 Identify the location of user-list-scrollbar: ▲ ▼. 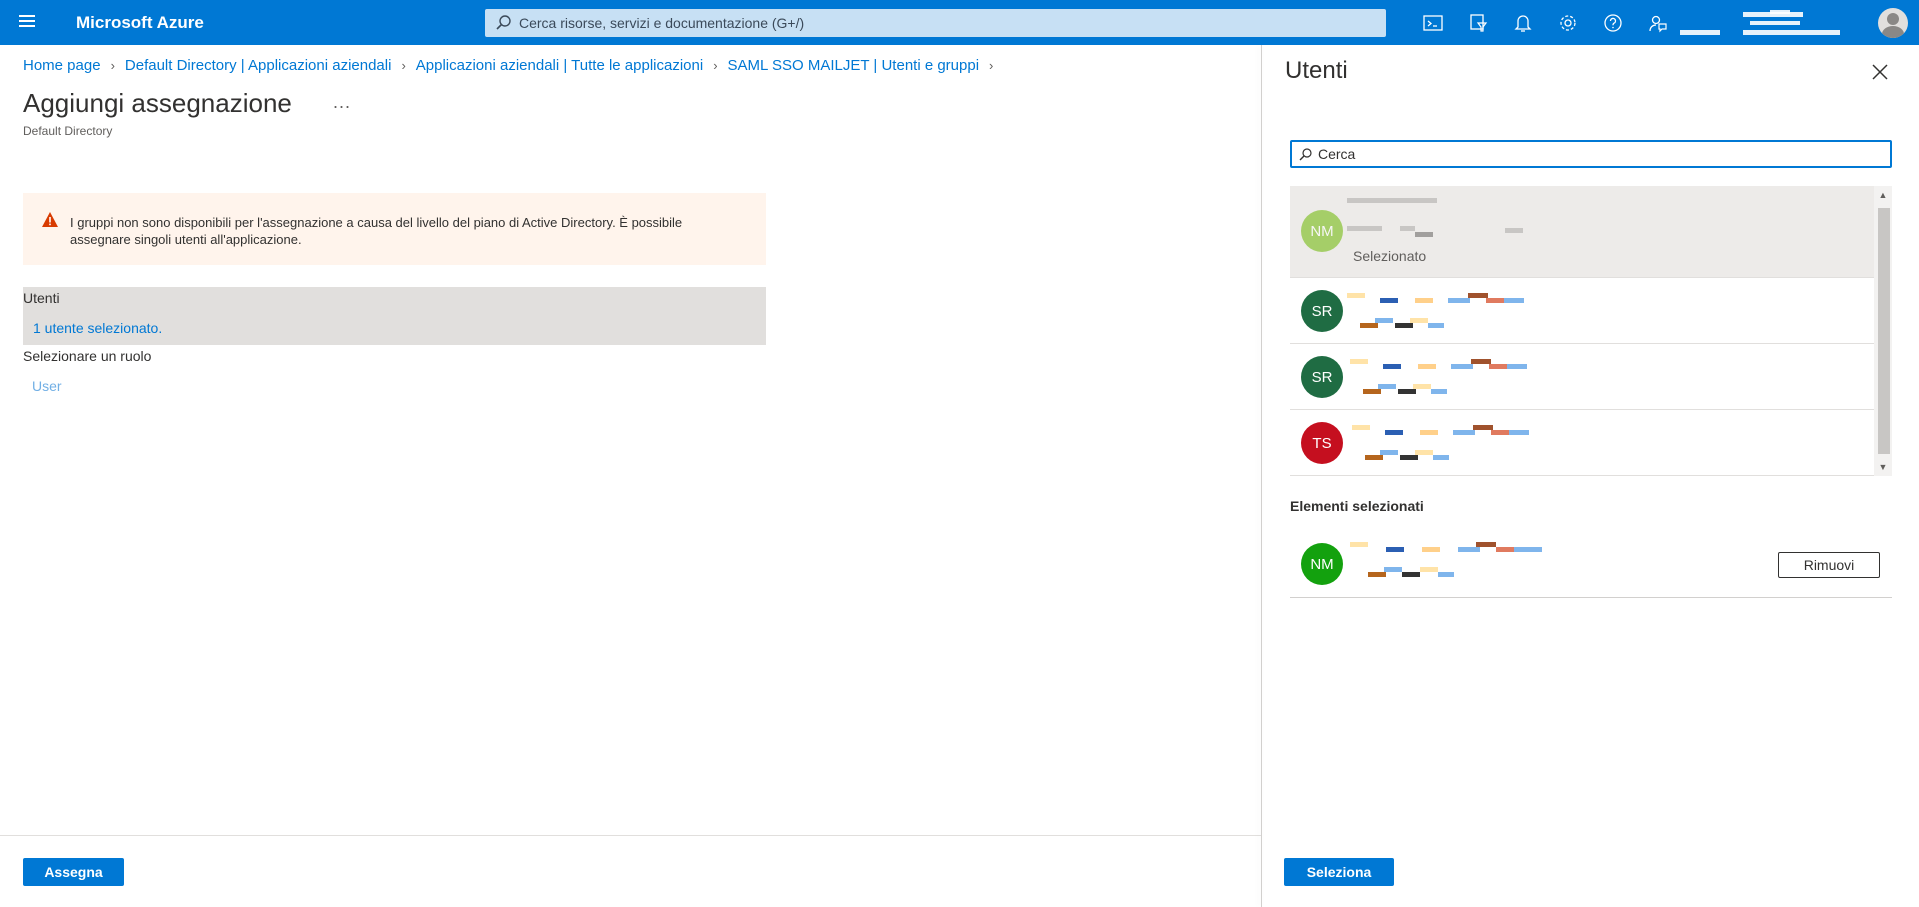
(1883, 331).